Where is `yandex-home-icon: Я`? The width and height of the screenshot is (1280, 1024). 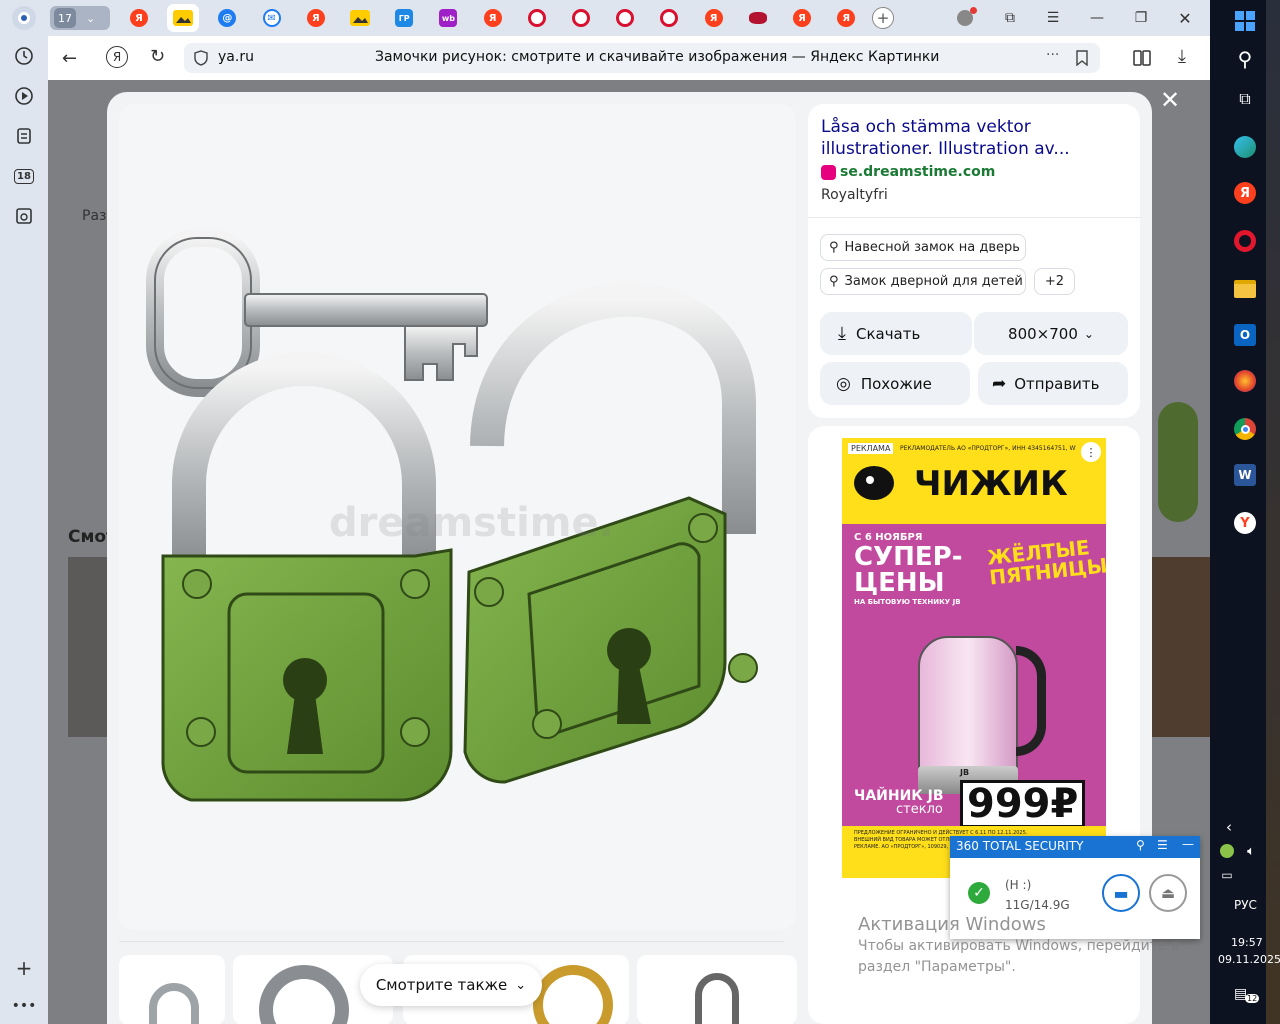
yandex-home-icon: Я is located at coordinates (117, 57).